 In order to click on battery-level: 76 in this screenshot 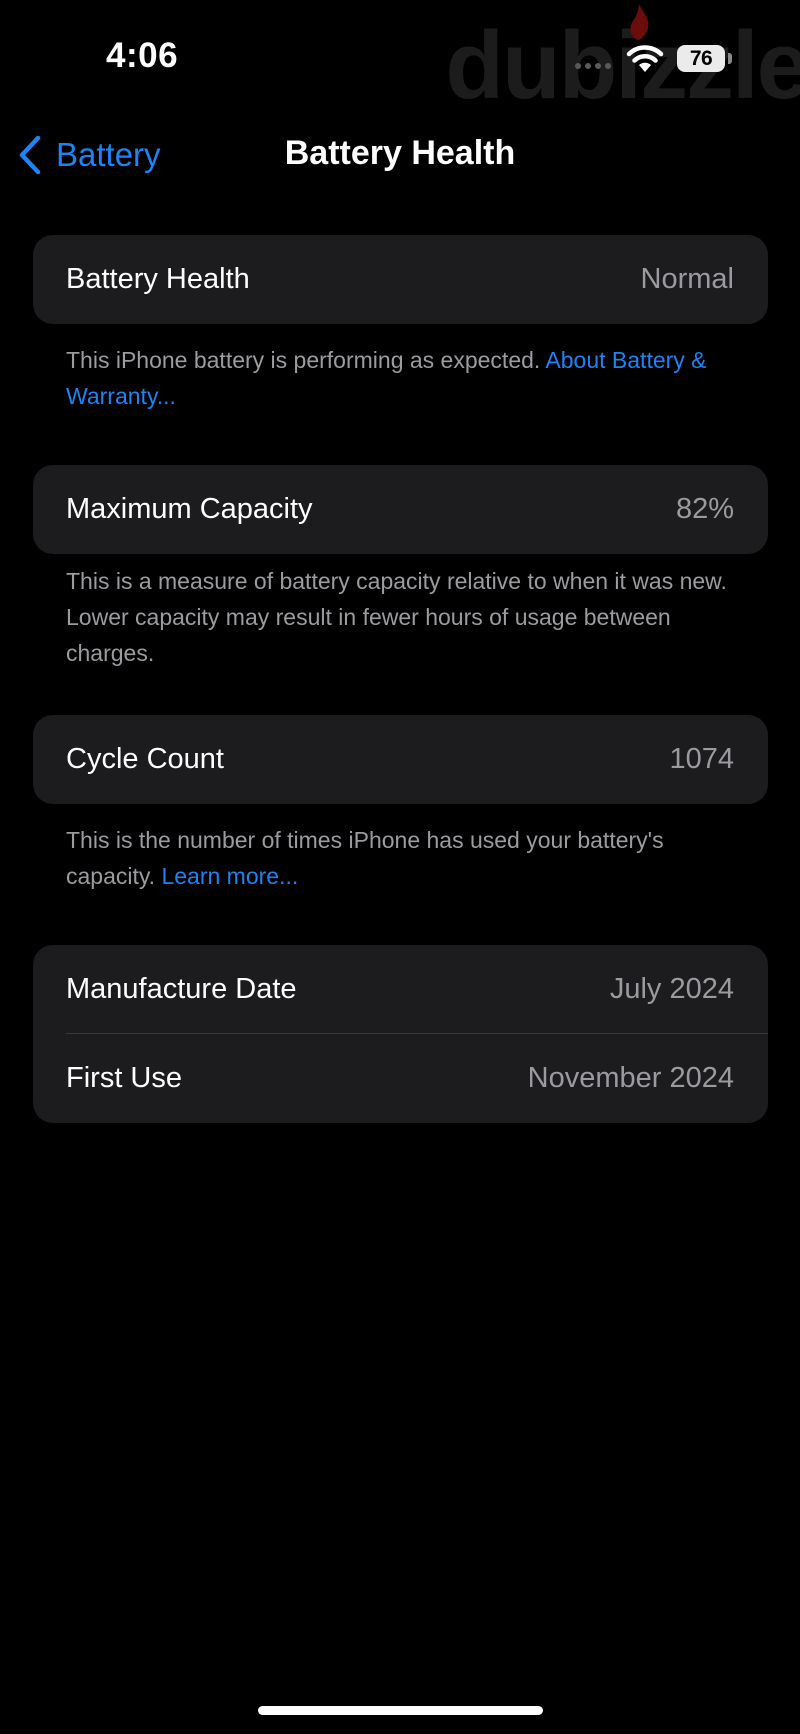, I will do `click(701, 58)`.